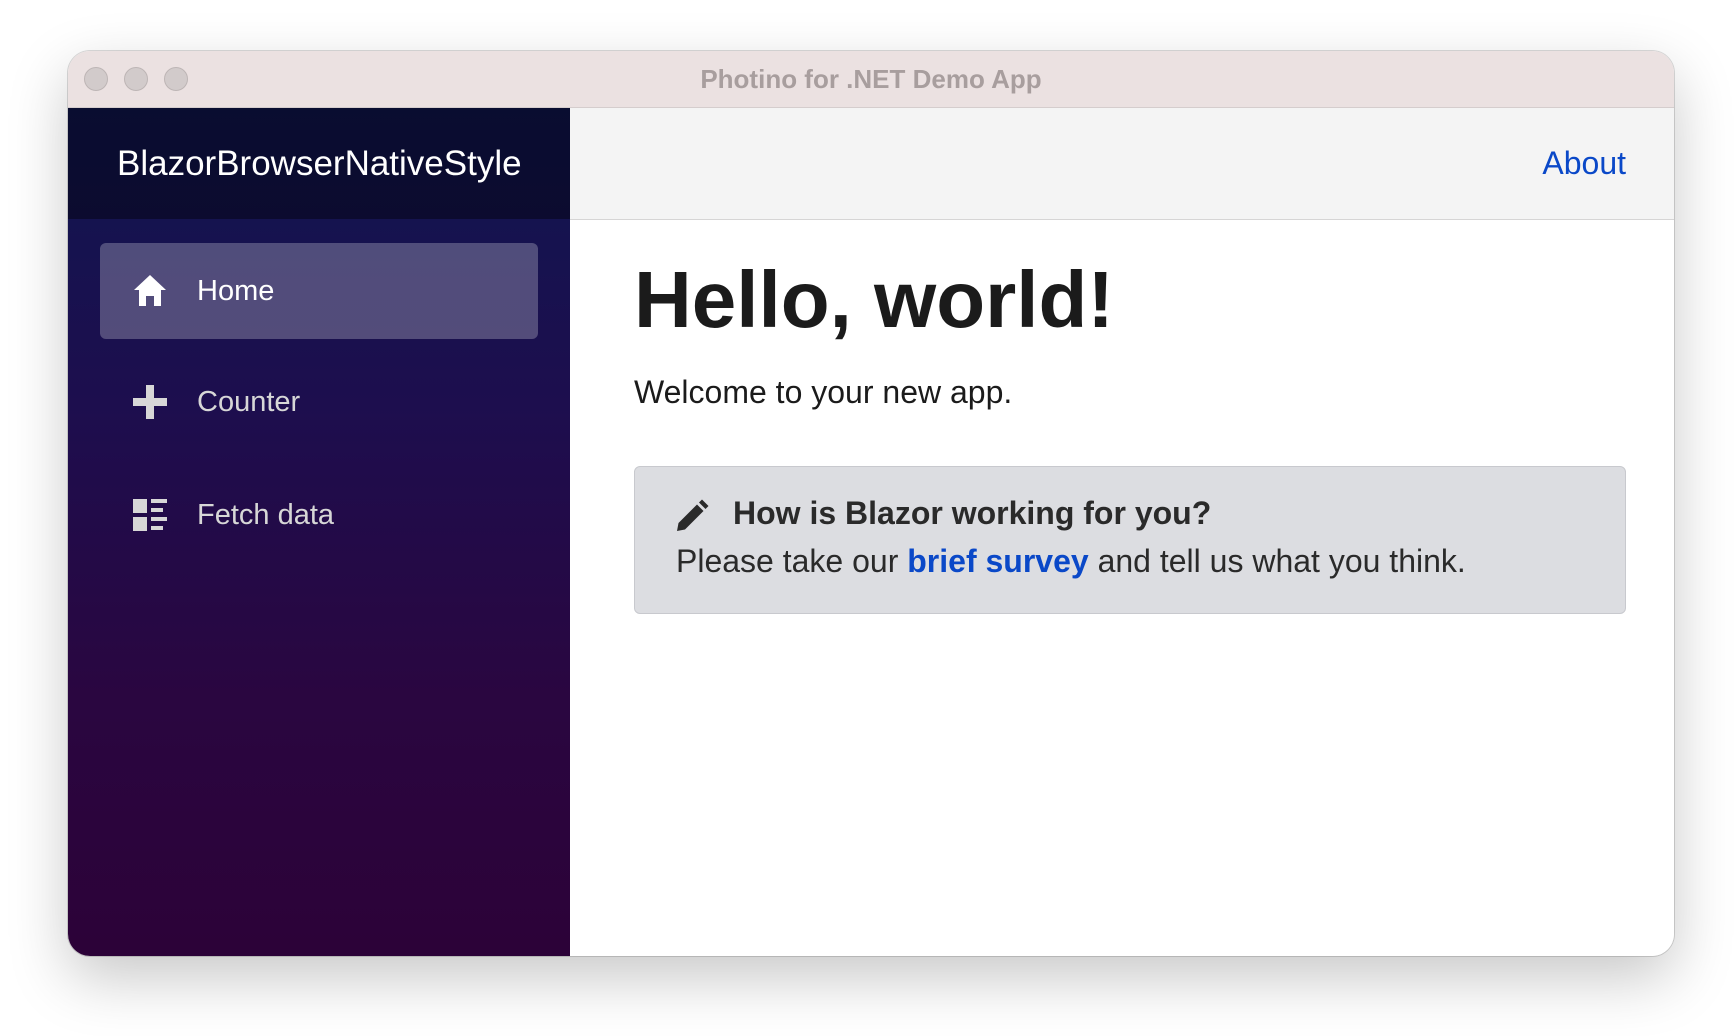 This screenshot has height=1036, width=1736. Describe the element at coordinates (150, 402) in the screenshot. I see `plus-icon` at that location.